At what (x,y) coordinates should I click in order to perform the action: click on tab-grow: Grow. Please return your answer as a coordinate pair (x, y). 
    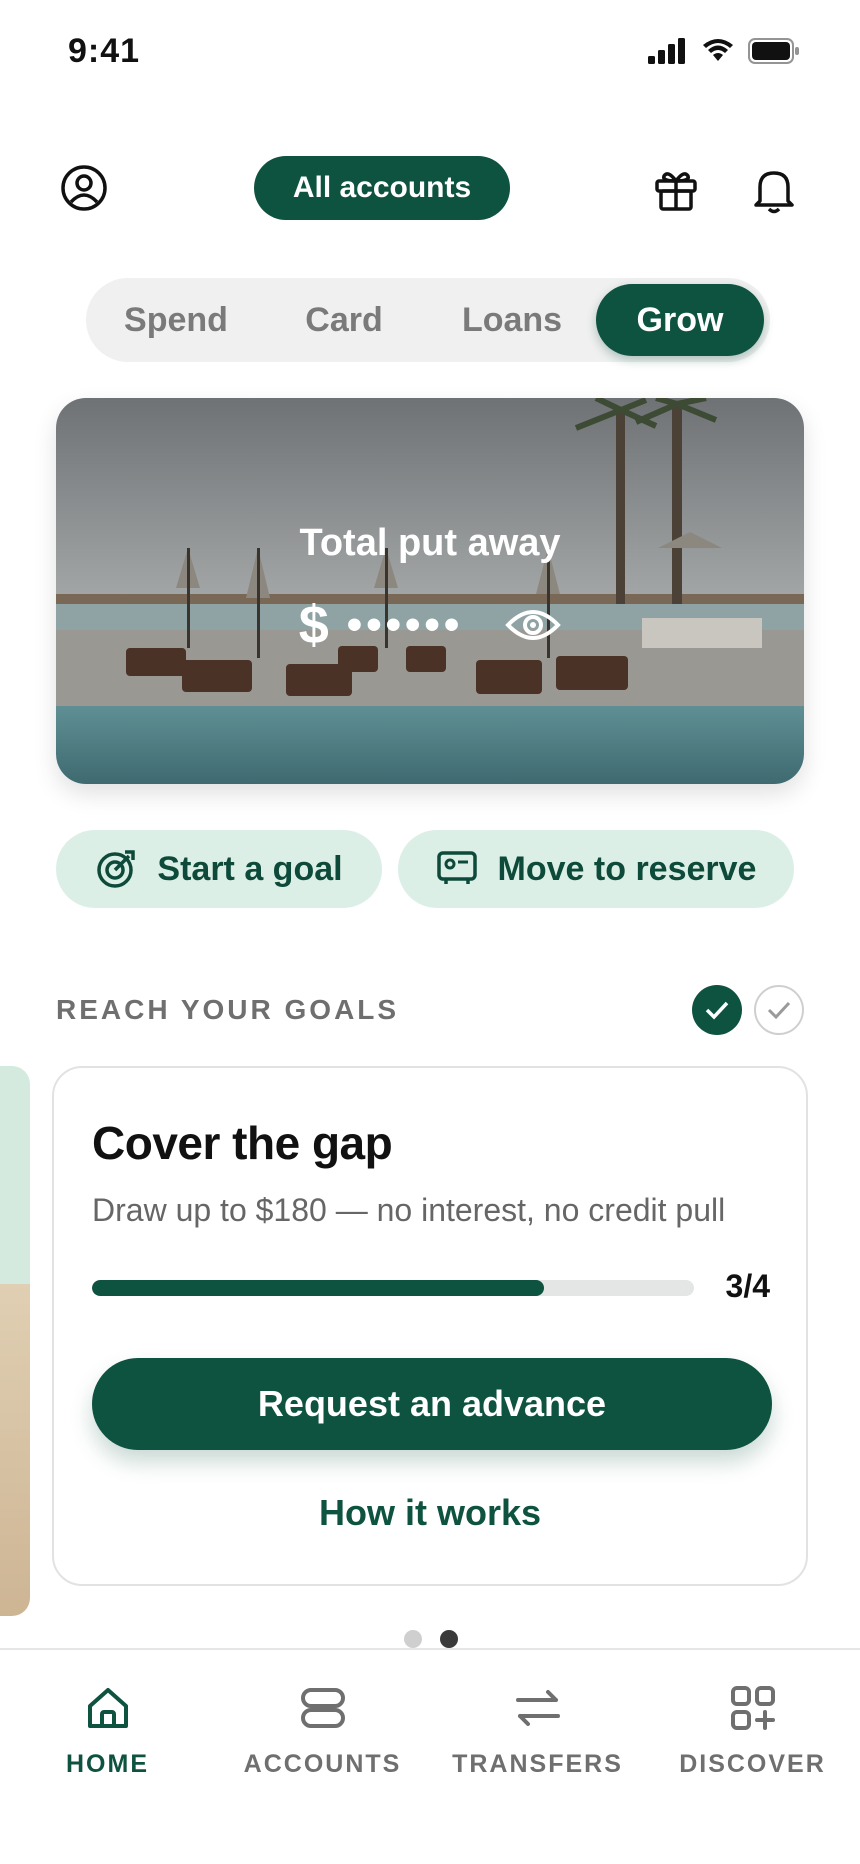
    Looking at the image, I should click on (680, 320).